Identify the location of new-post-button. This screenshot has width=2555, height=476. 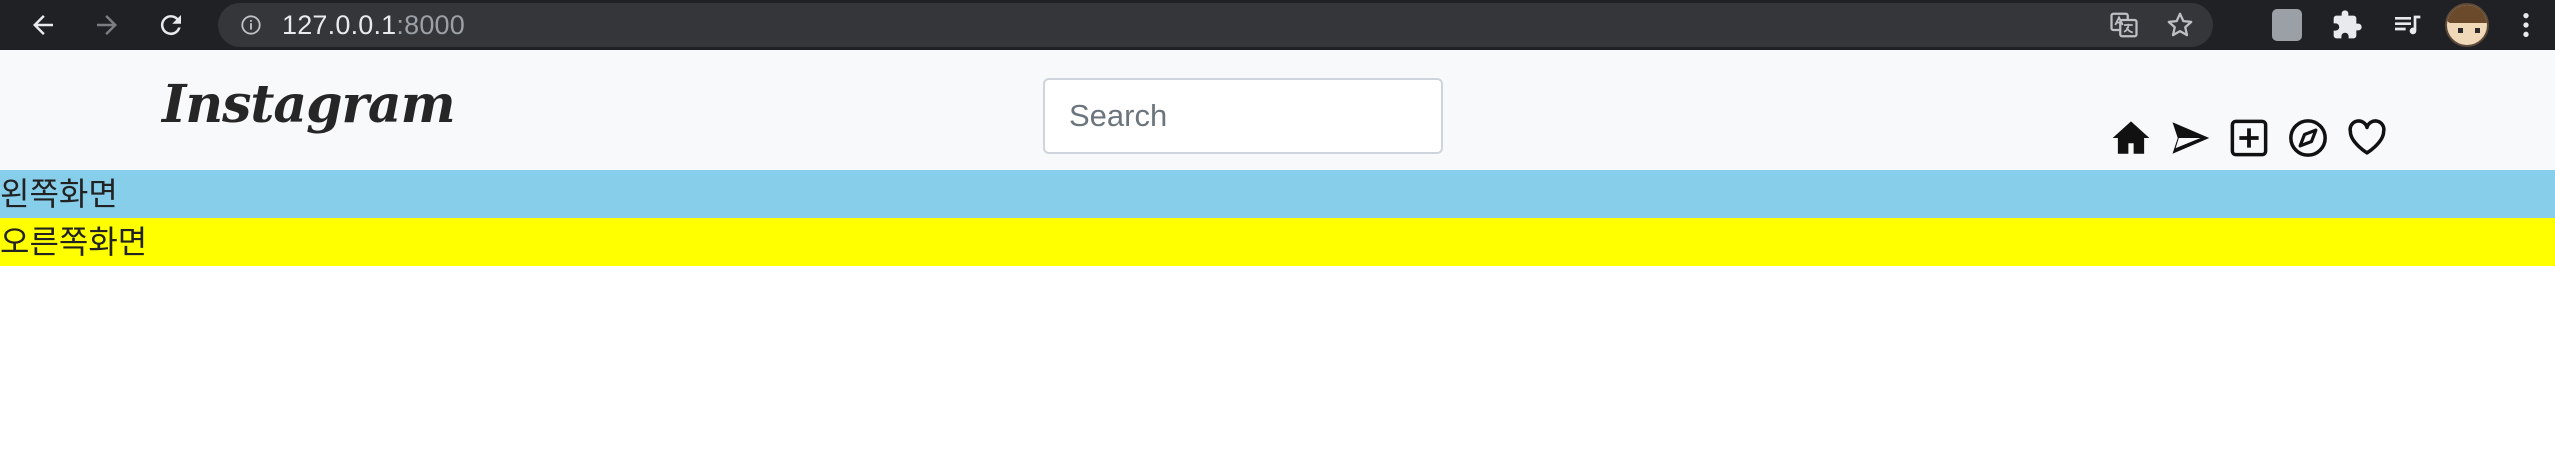
(2249, 138).